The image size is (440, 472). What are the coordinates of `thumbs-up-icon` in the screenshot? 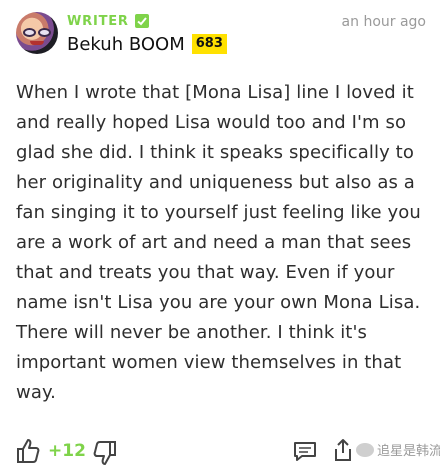 It's located at (28, 451).